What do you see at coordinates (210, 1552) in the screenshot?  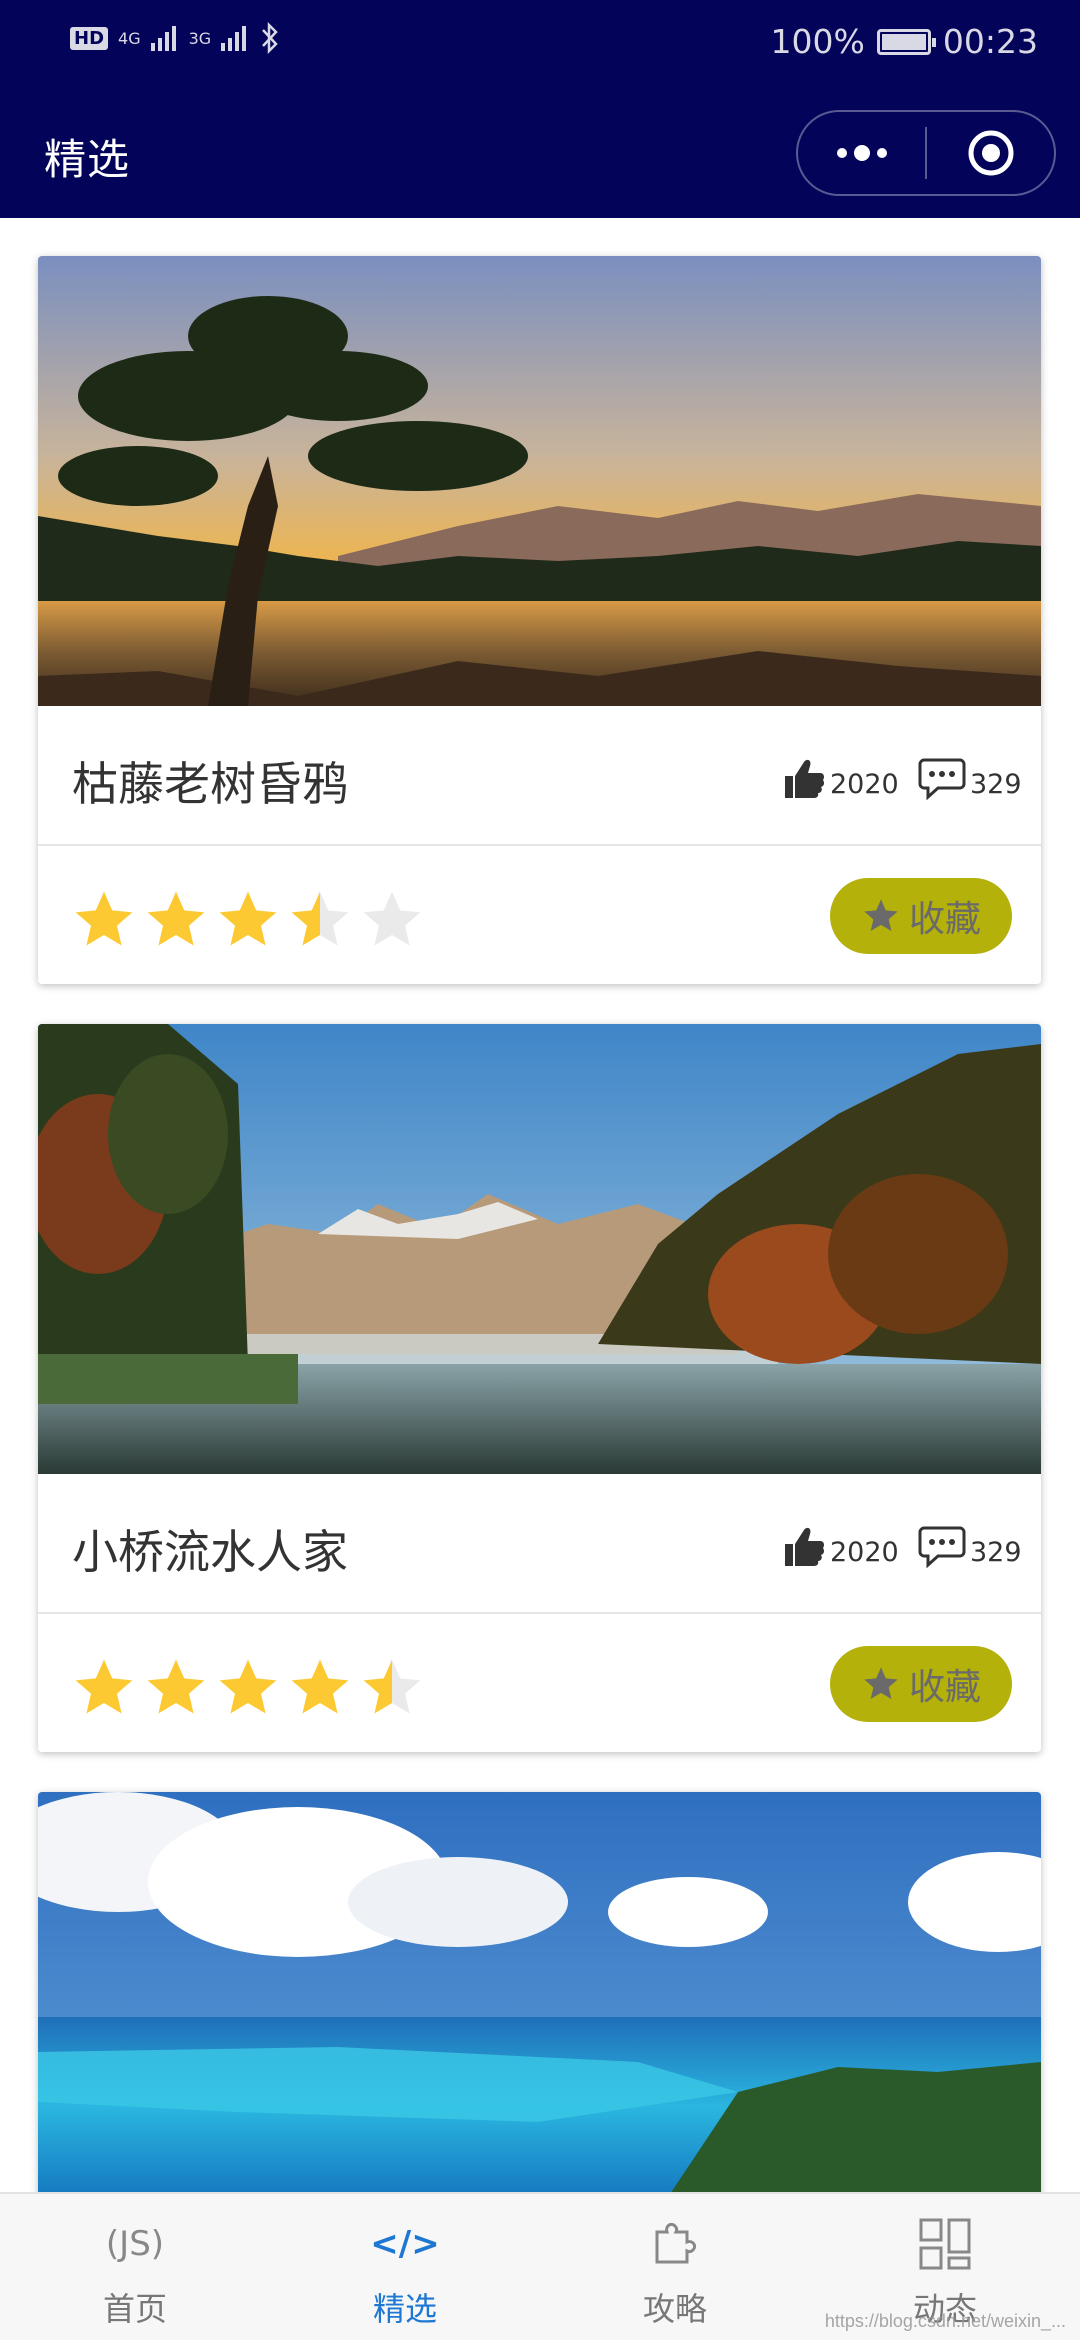 I see `card-title: 小桥流水人家` at bounding box center [210, 1552].